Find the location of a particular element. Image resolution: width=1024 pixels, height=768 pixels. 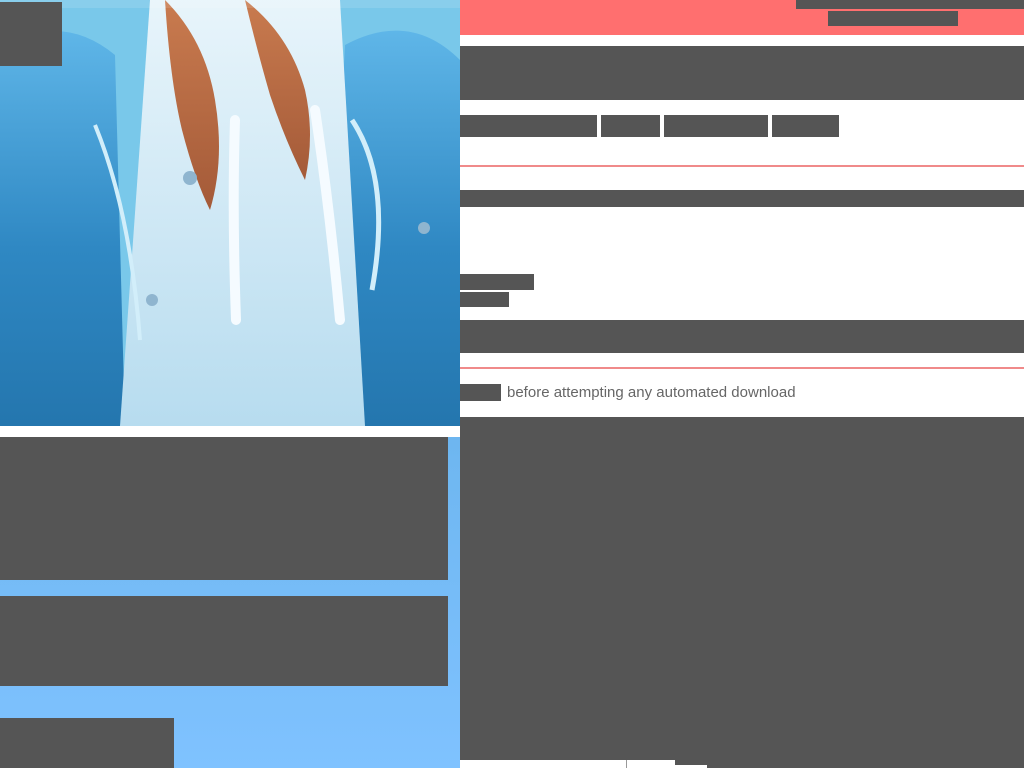

wide-input-bar is located at coordinates (742, 336).